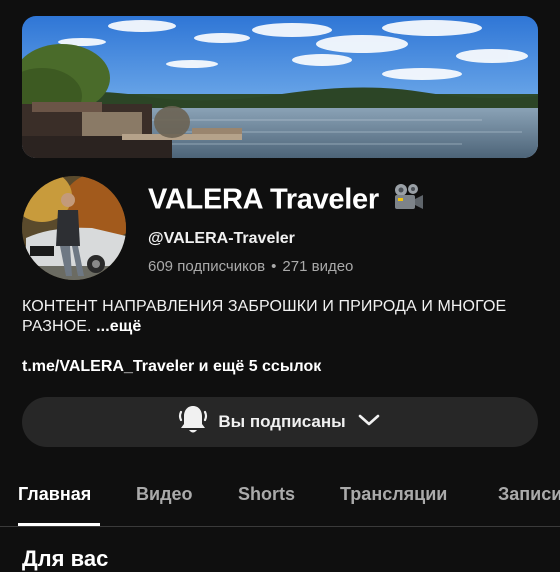  Describe the element at coordinates (529, 494) in the screenshot. I see `tab-posts: Записи` at that location.